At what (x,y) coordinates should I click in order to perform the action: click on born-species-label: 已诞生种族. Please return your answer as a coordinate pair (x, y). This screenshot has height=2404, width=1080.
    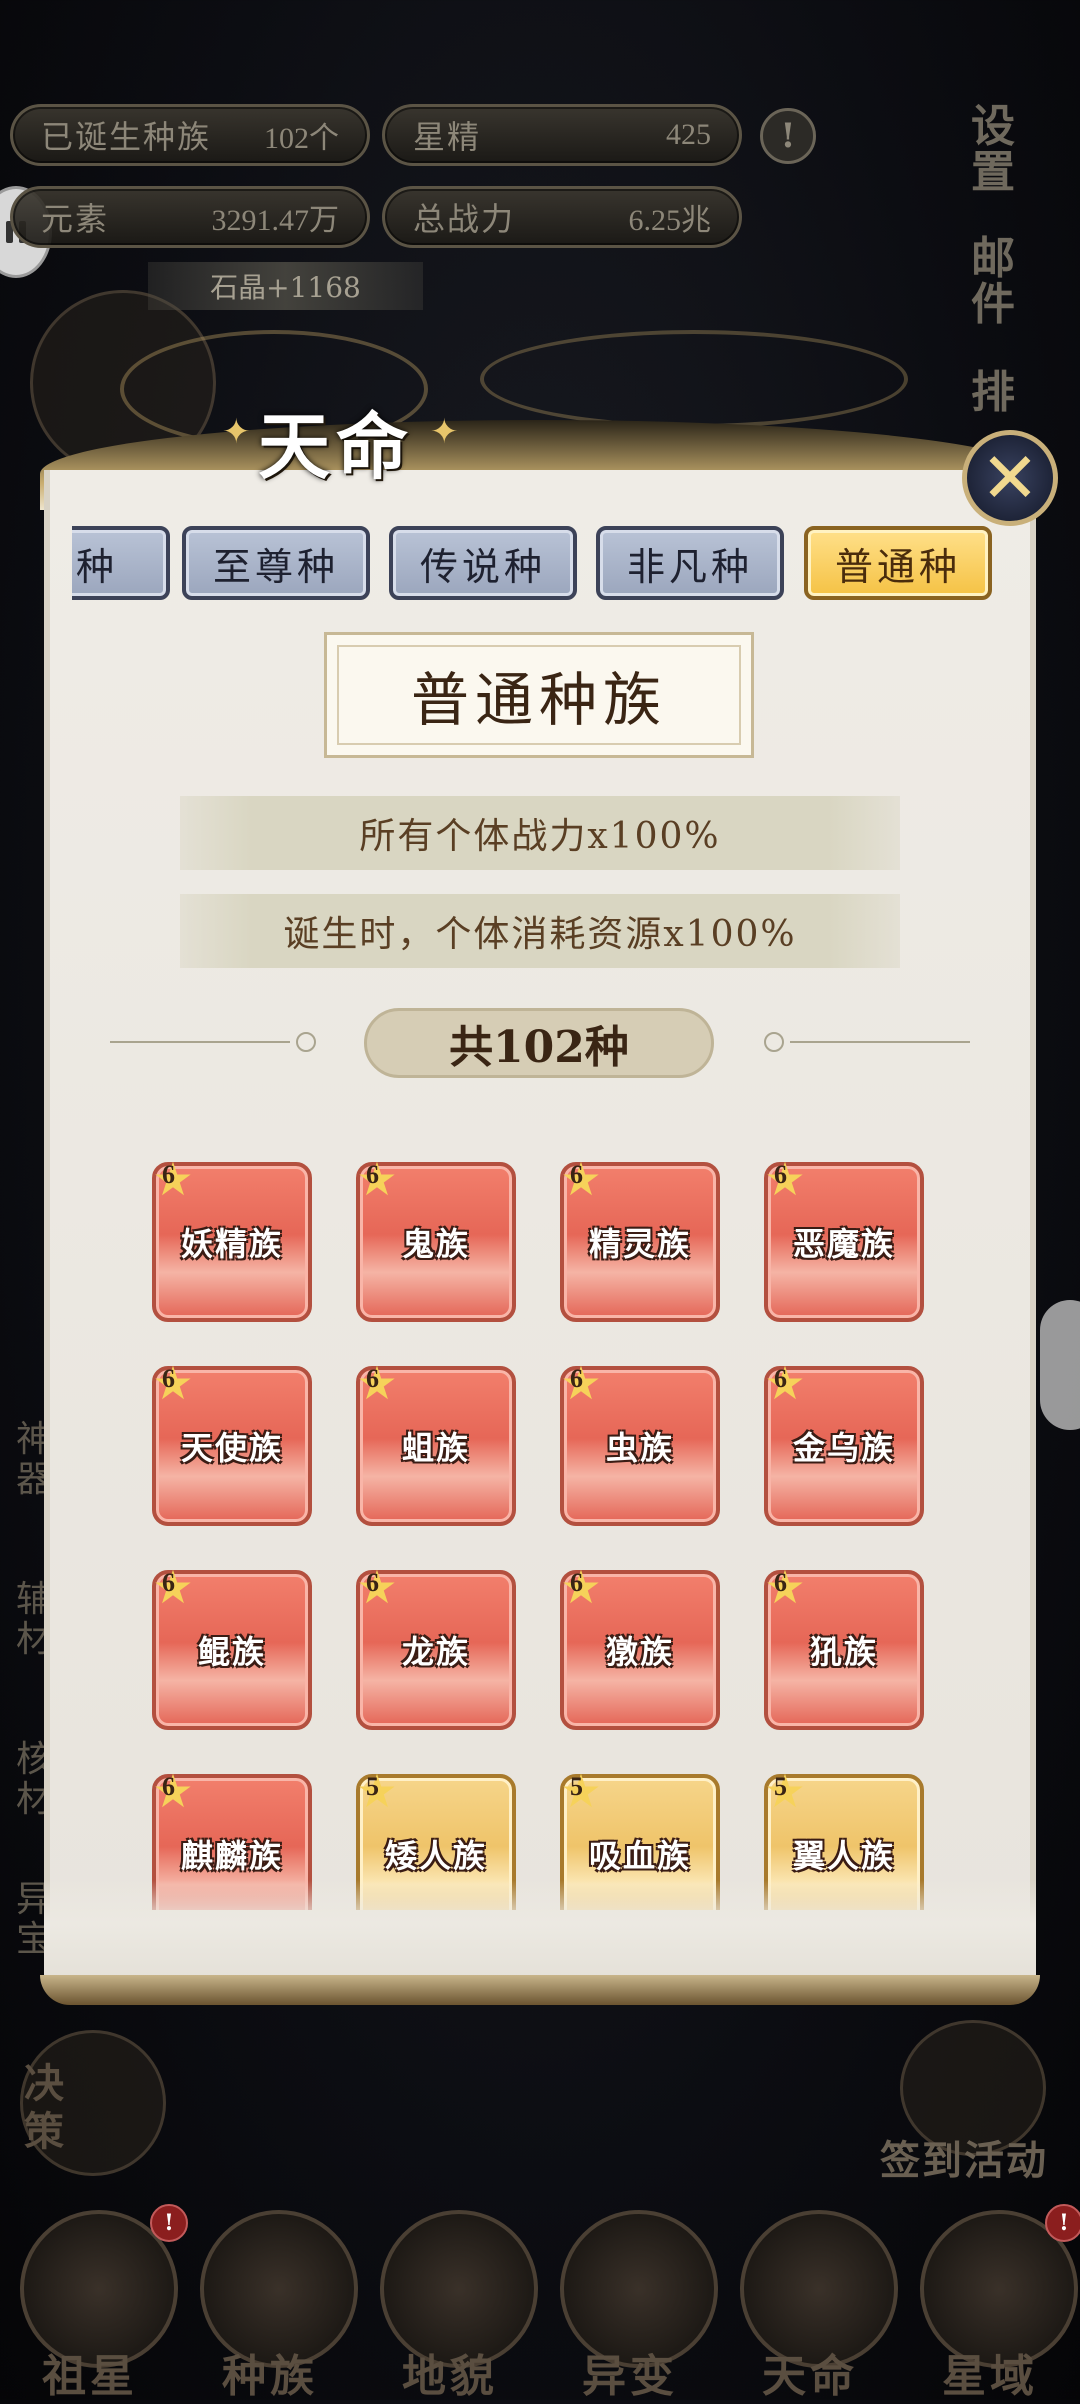
    Looking at the image, I should click on (126, 137).